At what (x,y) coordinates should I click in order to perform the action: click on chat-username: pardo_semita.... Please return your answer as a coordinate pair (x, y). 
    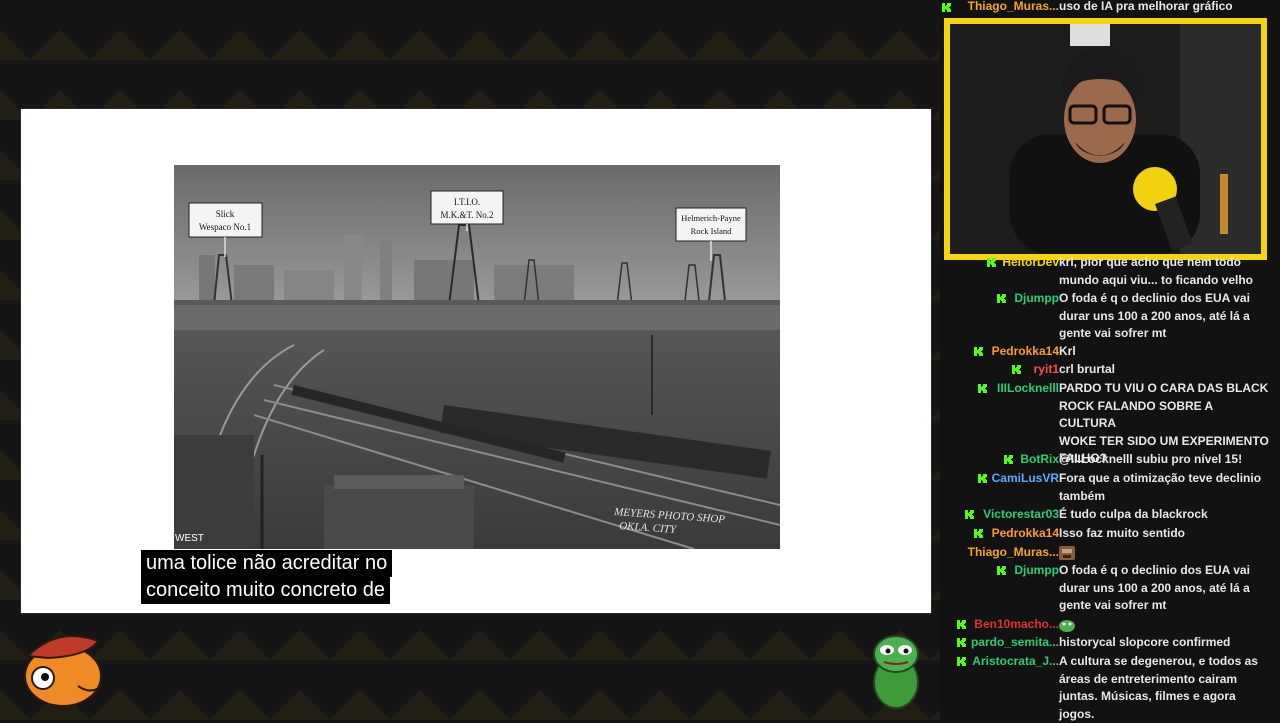
    Looking at the image, I should click on (1015, 643).